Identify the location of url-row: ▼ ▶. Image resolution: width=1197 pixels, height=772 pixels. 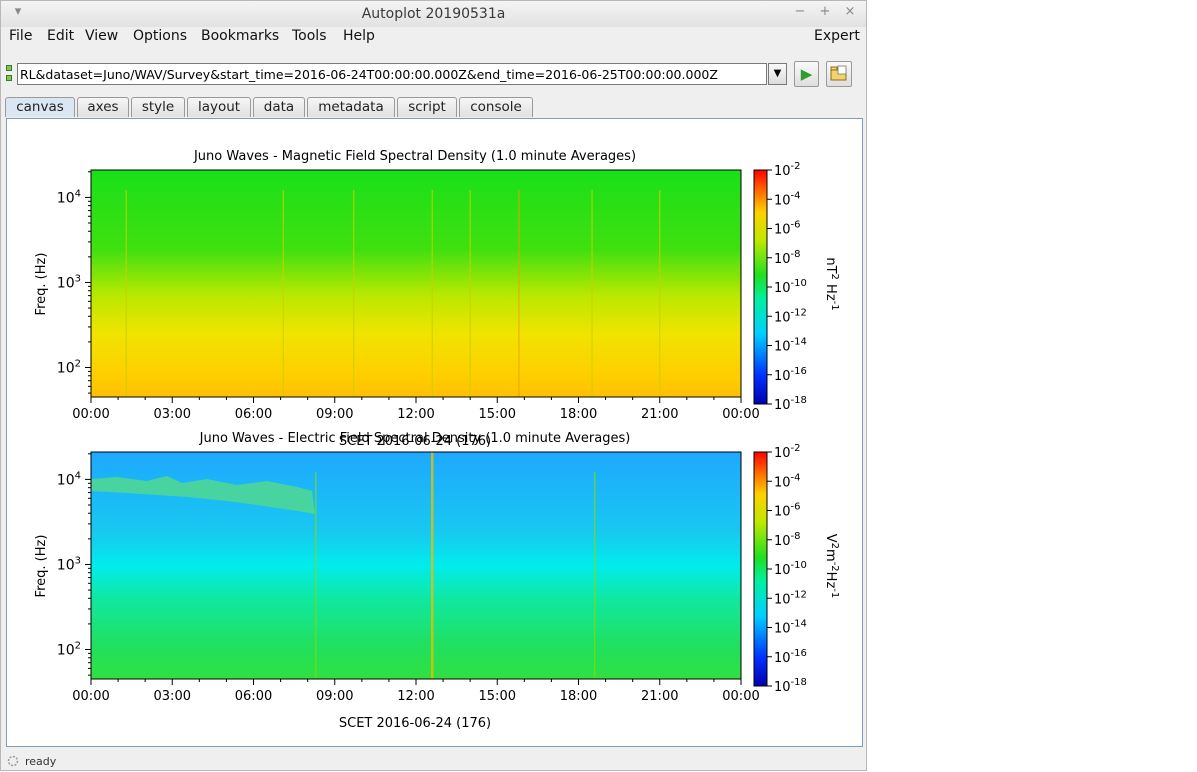
(433, 75).